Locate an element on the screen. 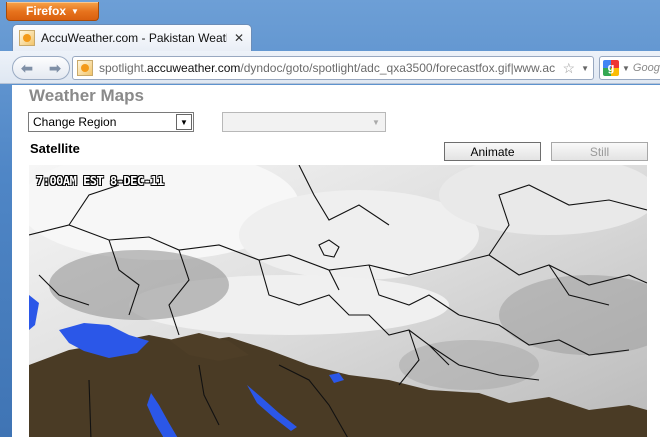 The height and width of the screenshot is (437, 660). tab-accuweather: AccuWeather.com - Pakistan Weathe... ✕ is located at coordinates (132, 37).